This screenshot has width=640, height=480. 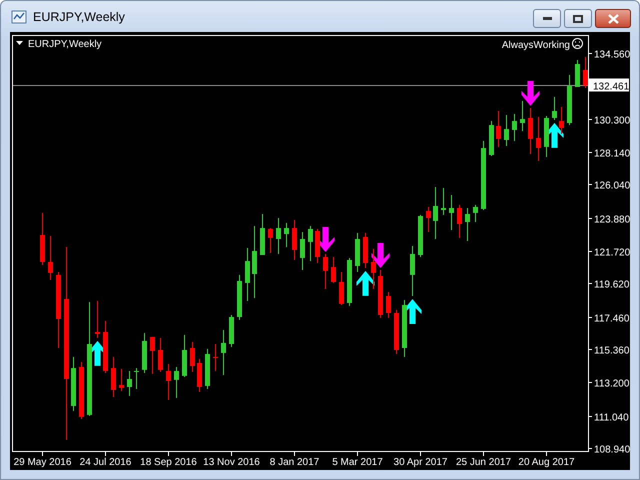 I want to click on maximize-button, so click(x=578, y=18).